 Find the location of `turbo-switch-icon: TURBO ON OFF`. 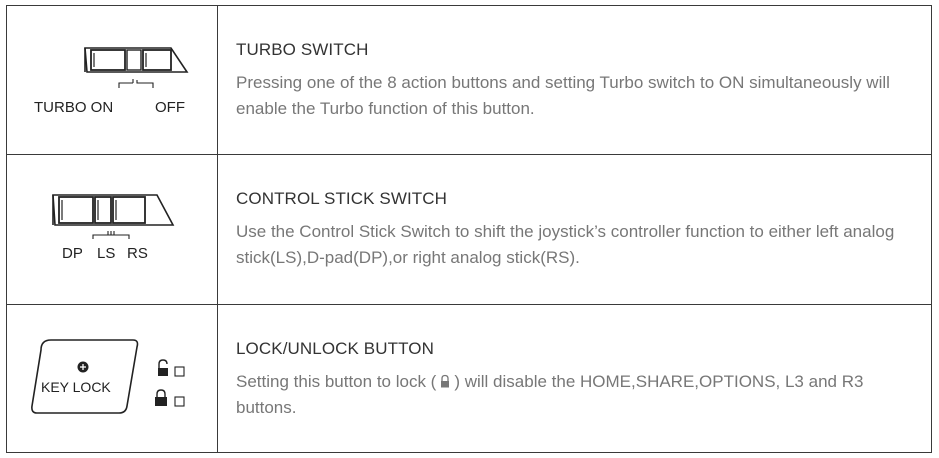

turbo-switch-icon: TURBO ON OFF is located at coordinates (111, 81).